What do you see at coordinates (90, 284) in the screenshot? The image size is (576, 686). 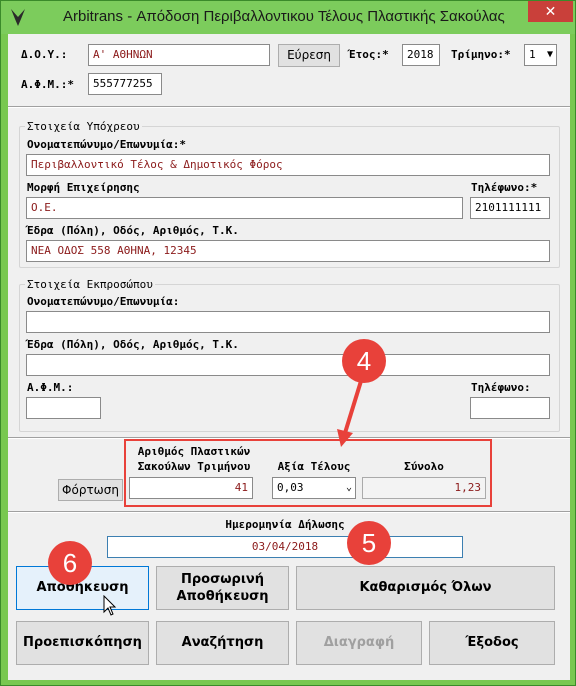 I see `representative-group-title: Στοιχεία Εκπροσώπου` at bounding box center [90, 284].